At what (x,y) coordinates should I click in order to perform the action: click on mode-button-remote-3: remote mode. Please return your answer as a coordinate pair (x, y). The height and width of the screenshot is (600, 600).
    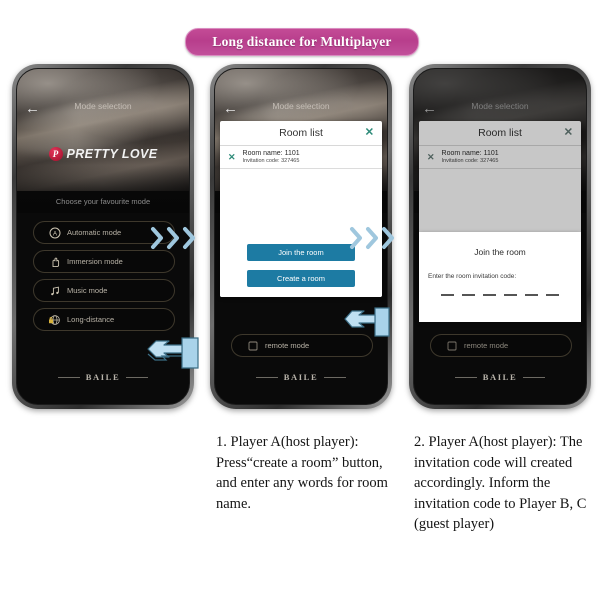
    Looking at the image, I should click on (501, 345).